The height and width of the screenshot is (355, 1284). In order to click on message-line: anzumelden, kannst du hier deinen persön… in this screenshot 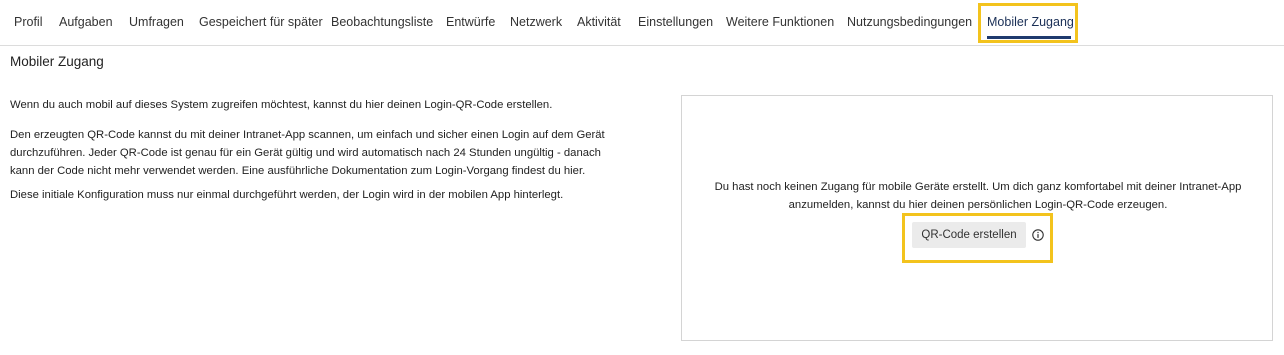, I will do `click(978, 205)`.